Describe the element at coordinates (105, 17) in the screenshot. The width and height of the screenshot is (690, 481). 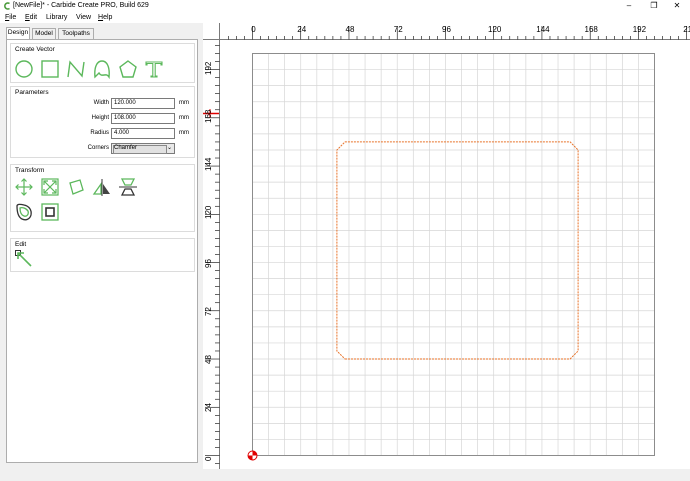
I see `menu-help: Help` at that location.